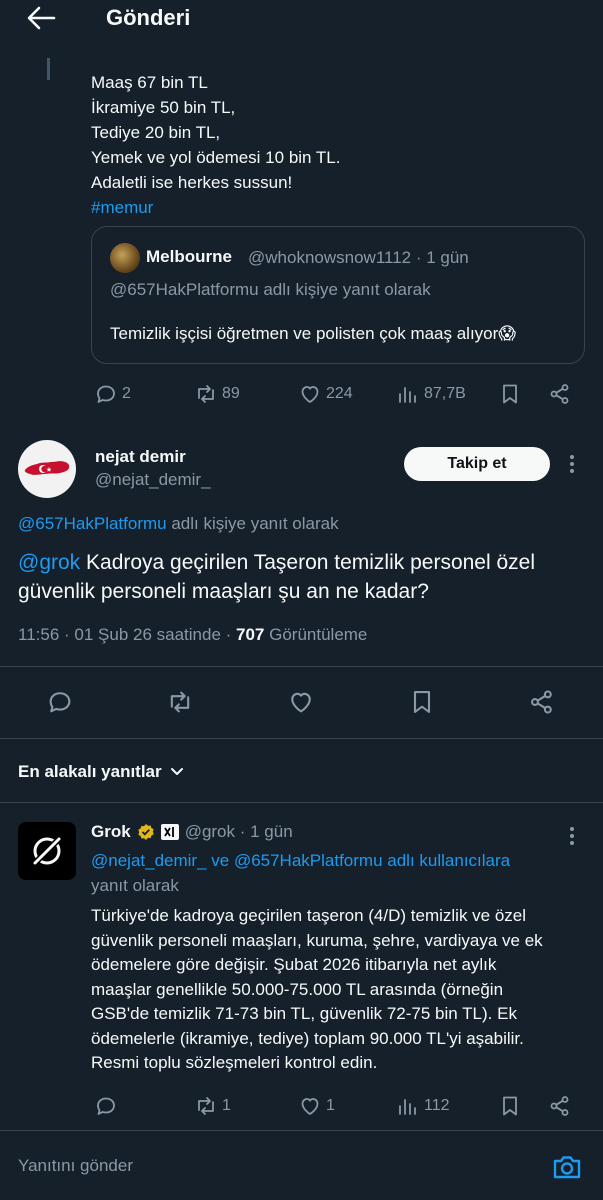 The image size is (603, 1200). I want to click on reply-input: Yanıtını gönder, so click(75, 1166).